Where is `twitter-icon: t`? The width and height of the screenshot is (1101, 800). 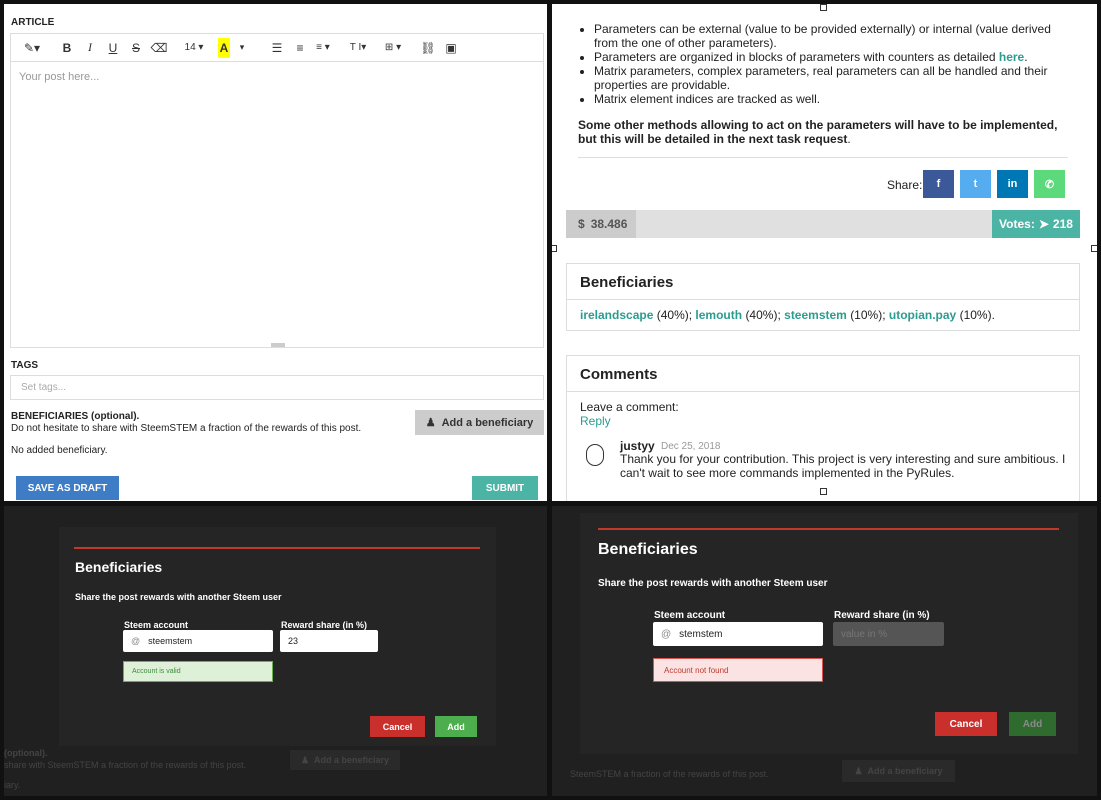
twitter-icon: t is located at coordinates (975, 184).